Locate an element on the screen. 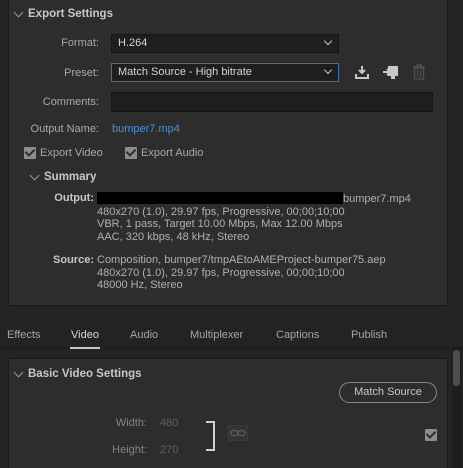 The height and width of the screenshot is (468, 463). preset-select: Match Source - High bitrate is located at coordinates (225, 72).